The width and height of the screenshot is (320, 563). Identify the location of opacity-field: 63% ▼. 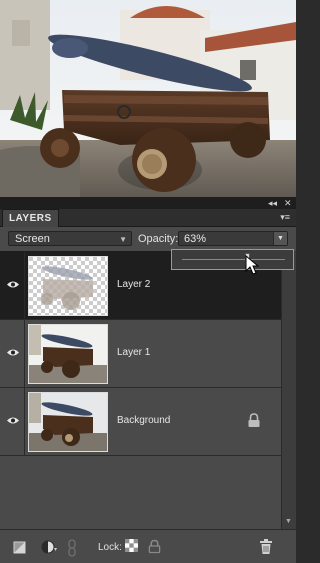
(233, 238).